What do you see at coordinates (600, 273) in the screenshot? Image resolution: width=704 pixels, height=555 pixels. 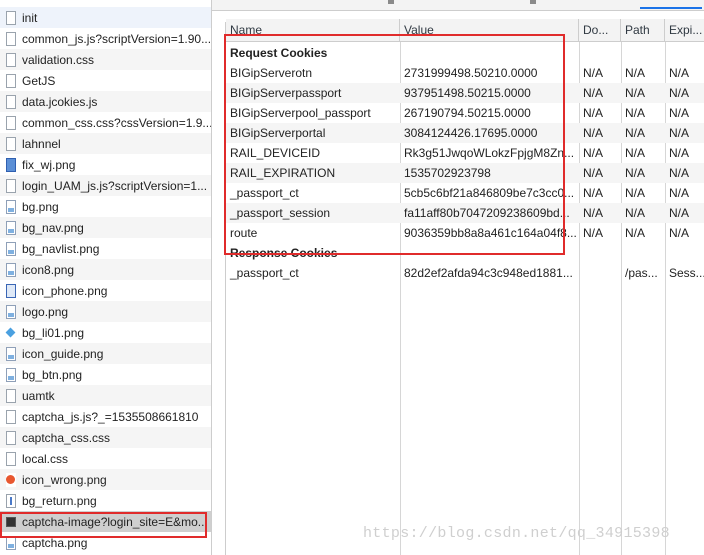 I see `cookie-domain-cell` at bounding box center [600, 273].